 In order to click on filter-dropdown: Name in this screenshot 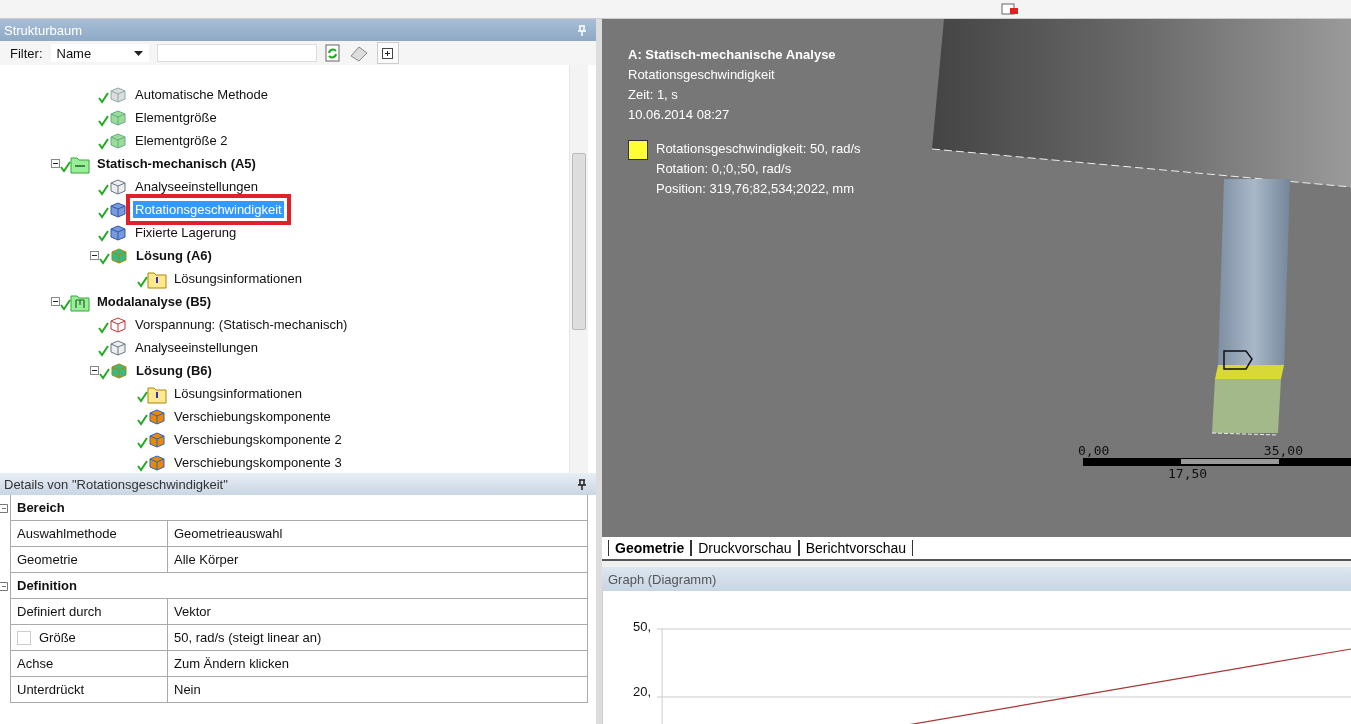, I will do `click(99, 53)`.